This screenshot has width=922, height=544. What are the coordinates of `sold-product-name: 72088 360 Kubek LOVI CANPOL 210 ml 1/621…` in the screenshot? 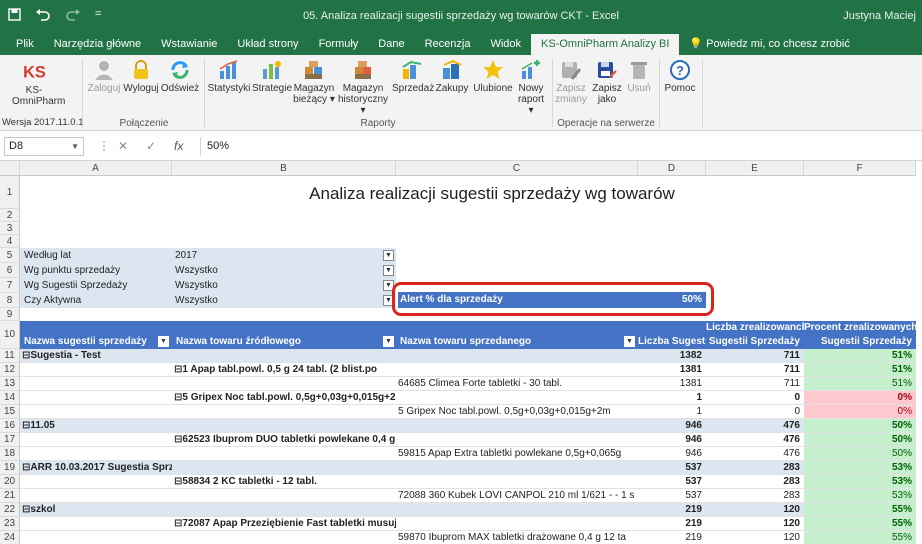 It's located at (518, 496).